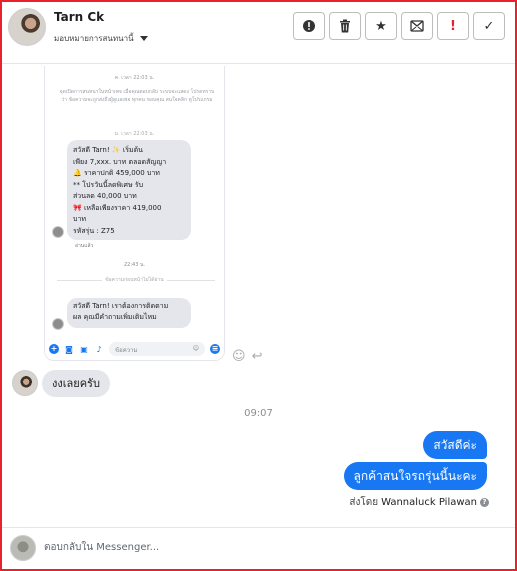  What do you see at coordinates (415, 476) in the screenshot?
I see `outgoing-message: ลูกค้าสนใจรถรุ่นนี้นะคะ` at bounding box center [415, 476].